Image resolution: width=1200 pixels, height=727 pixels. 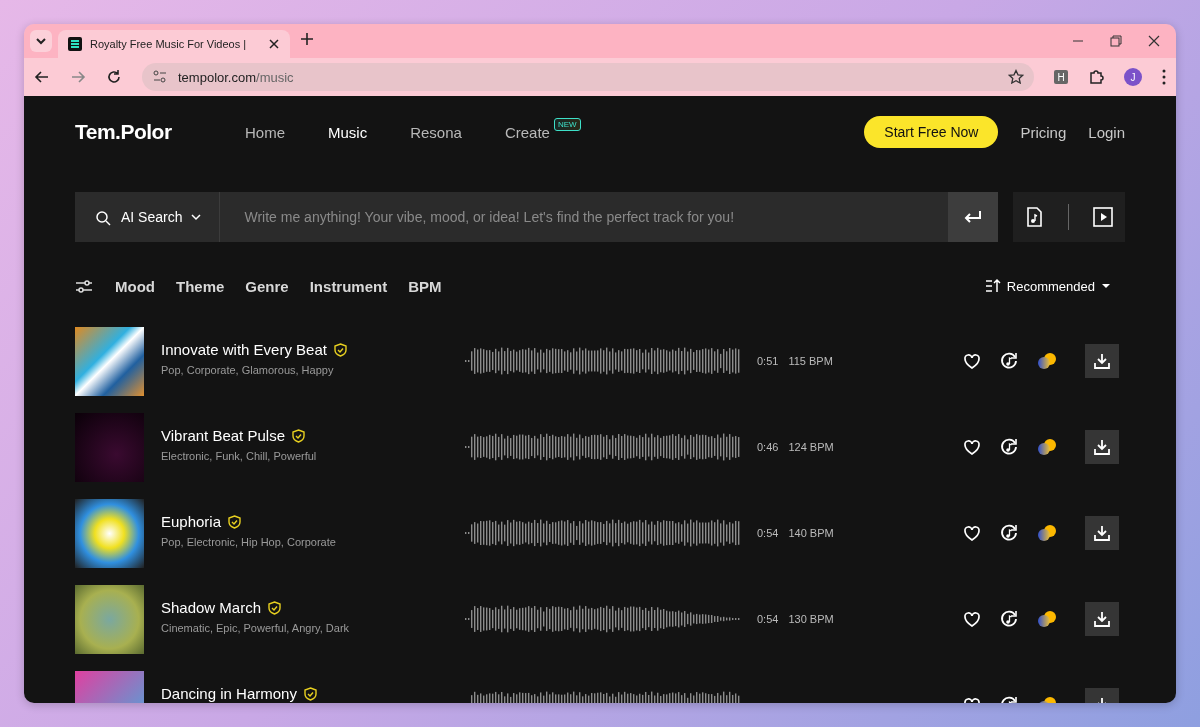 I want to click on filter-tab: Mood, so click(x=135, y=286).